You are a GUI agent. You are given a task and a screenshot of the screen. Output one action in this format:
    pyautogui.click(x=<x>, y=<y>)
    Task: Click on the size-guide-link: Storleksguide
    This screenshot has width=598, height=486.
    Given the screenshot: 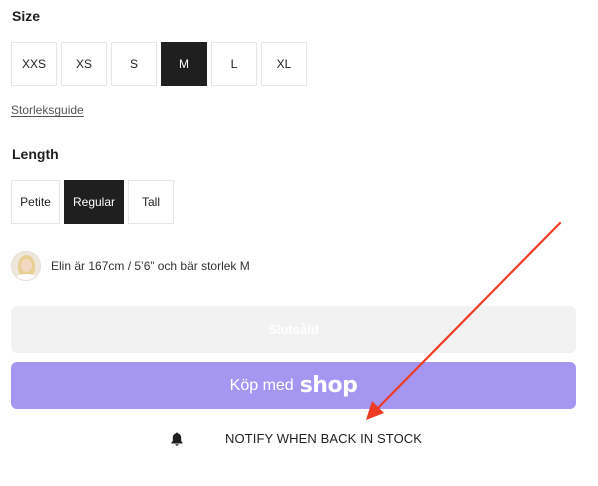 What is the action you would take?
    pyautogui.click(x=47, y=110)
    